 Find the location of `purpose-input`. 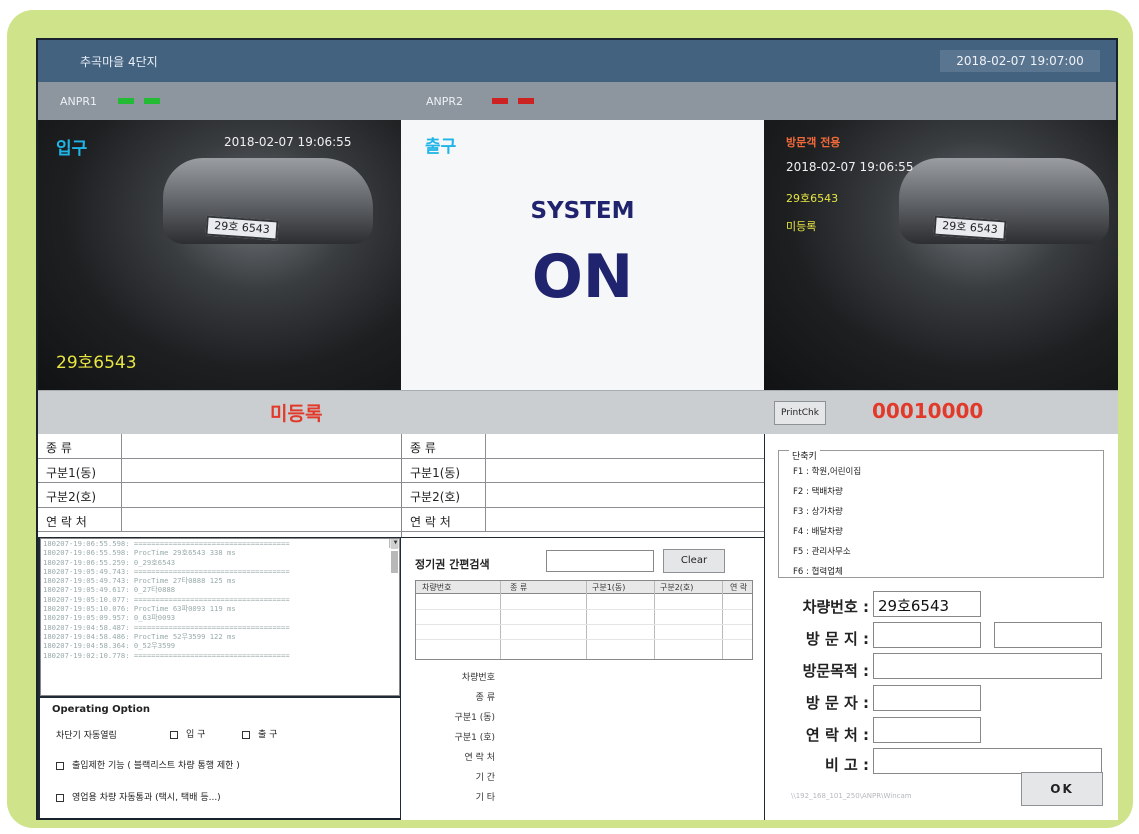

purpose-input is located at coordinates (987, 666).